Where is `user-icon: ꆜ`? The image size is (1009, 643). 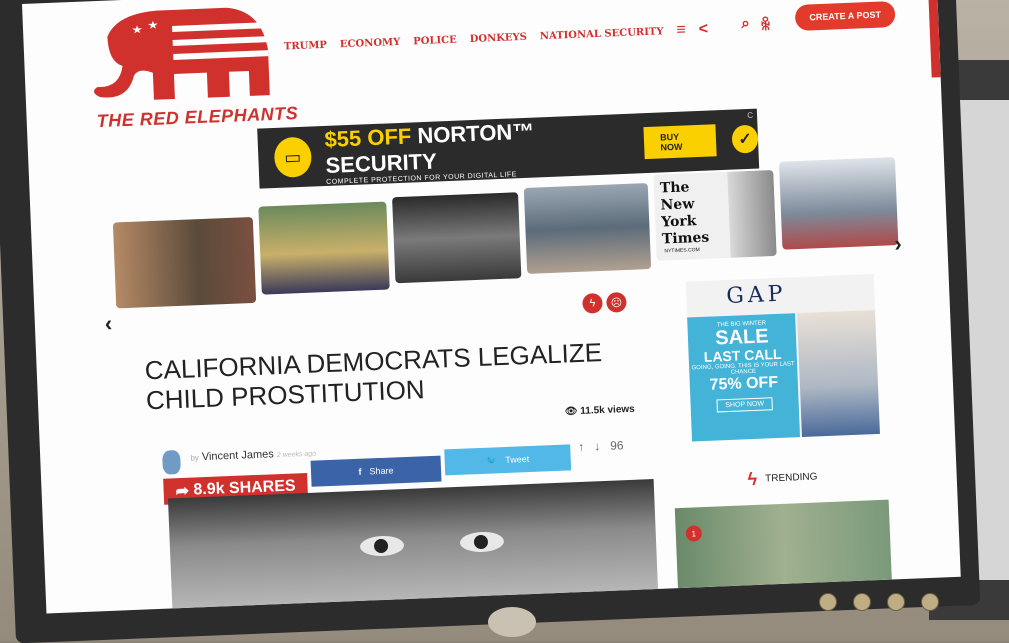 user-icon: ꆜ is located at coordinates (765, 24).